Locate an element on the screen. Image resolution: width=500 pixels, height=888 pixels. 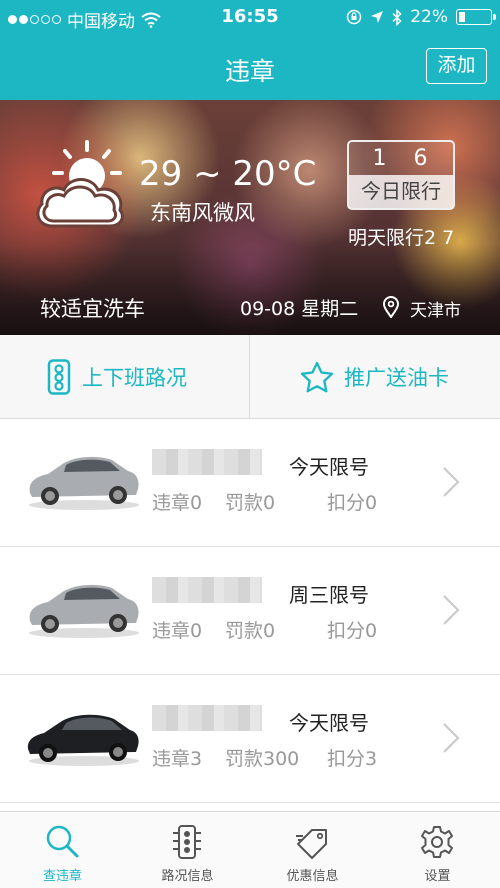
battery-percent: 22% is located at coordinates (429, 17).